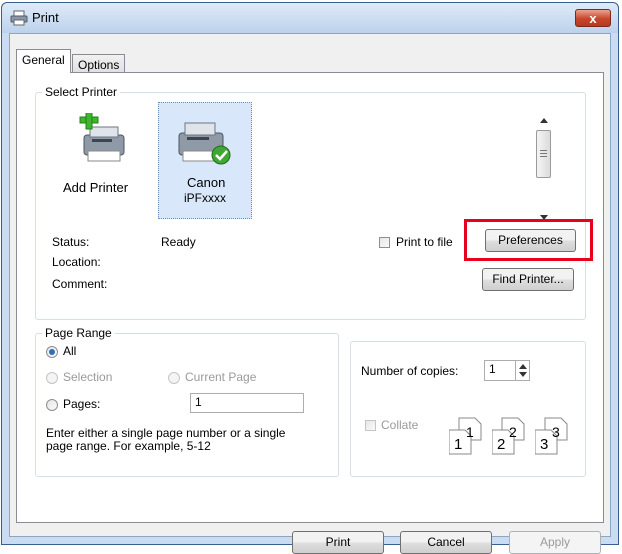 The height and width of the screenshot is (554, 622). I want to click on cancel-button: Cancel, so click(446, 542).